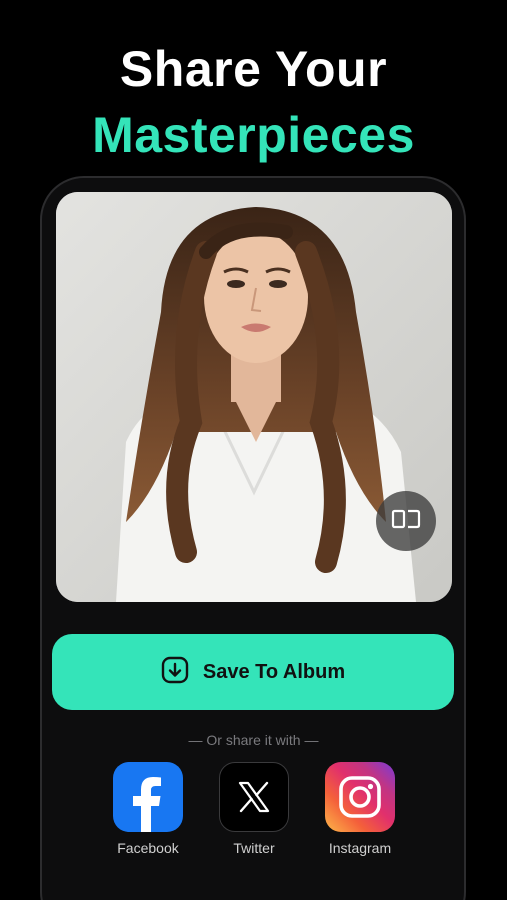 The image size is (507, 900). I want to click on compare-button, so click(406, 521).